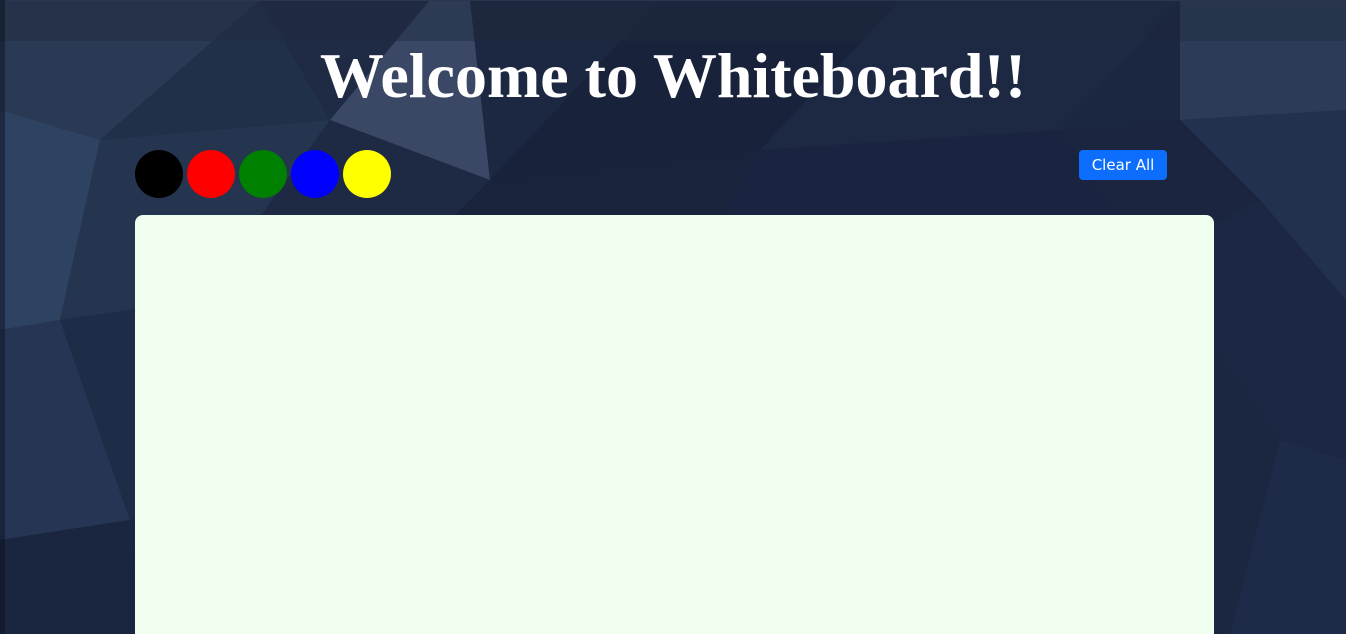 The width and height of the screenshot is (1346, 634). What do you see at coordinates (673, 75) in the screenshot?
I see `page-title: Welcome to Whiteboard!!` at bounding box center [673, 75].